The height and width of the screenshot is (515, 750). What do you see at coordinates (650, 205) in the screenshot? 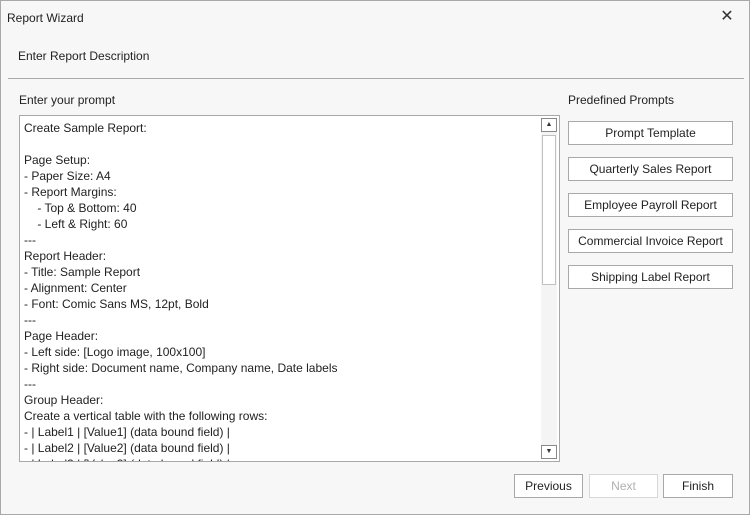
I see `employee-payroll-report-button: Employee Payroll Report` at bounding box center [650, 205].